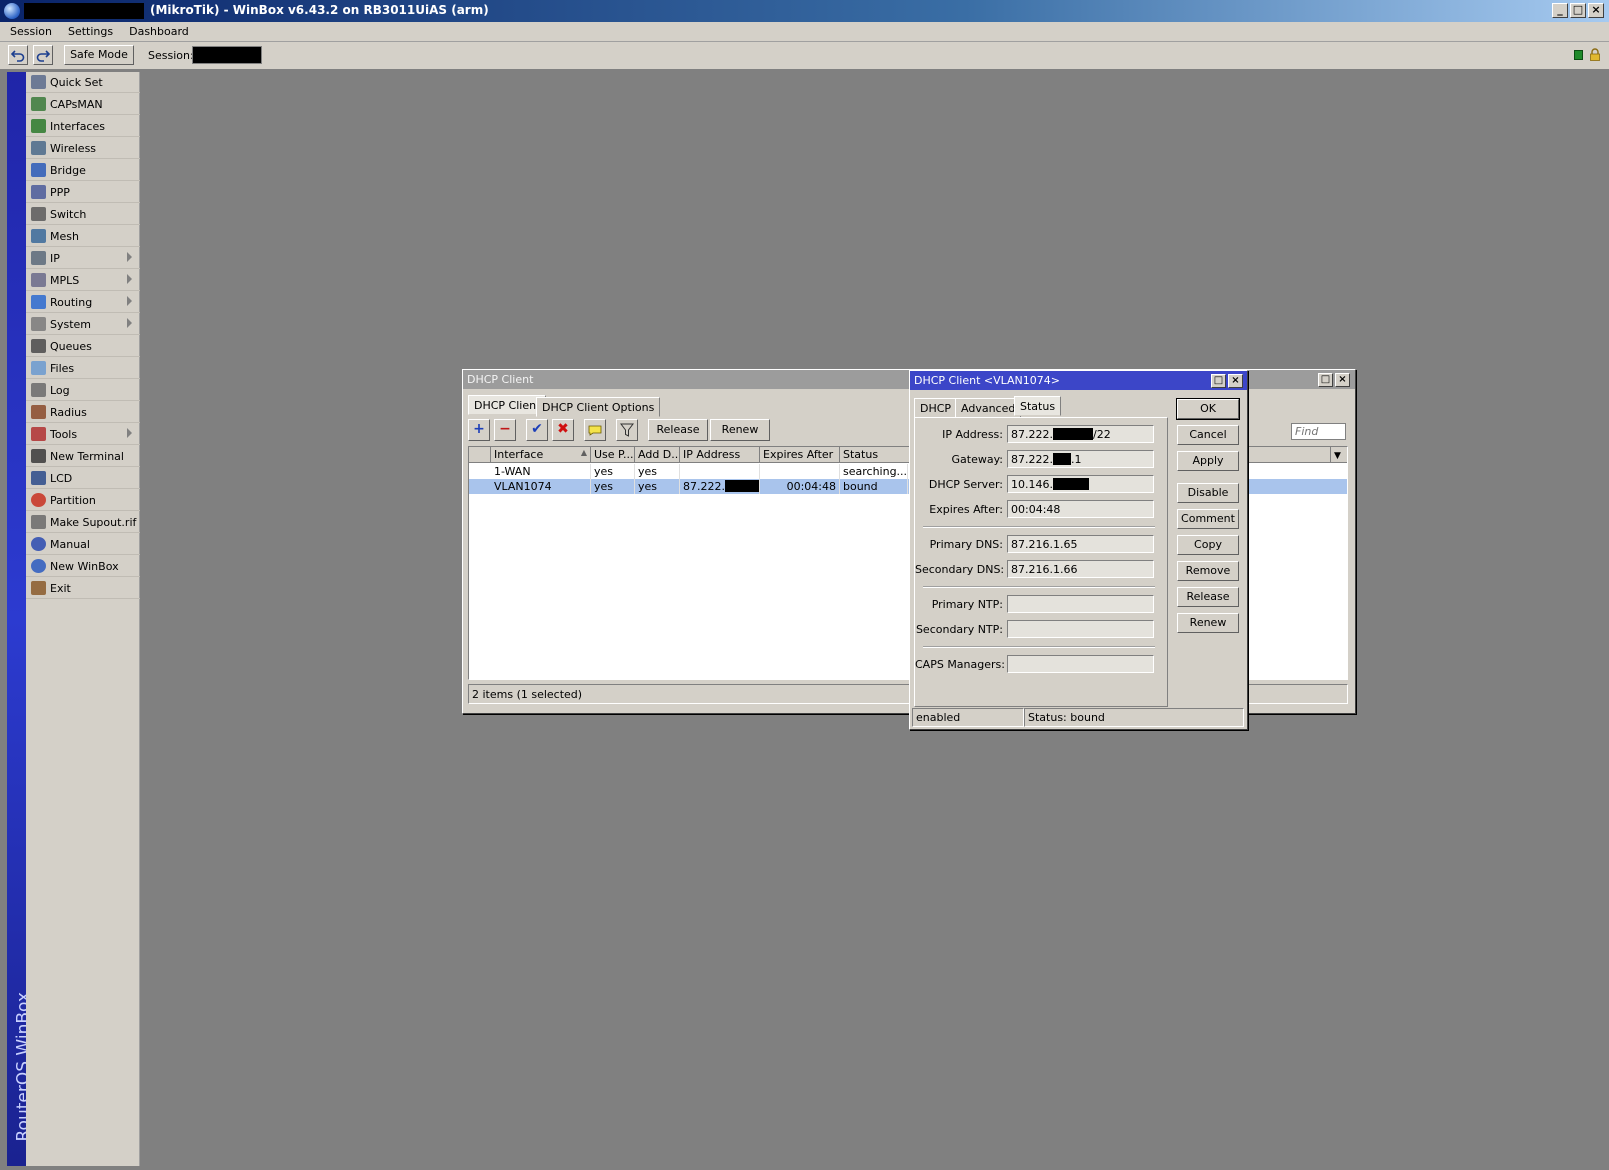  What do you see at coordinates (157, 30) in the screenshot?
I see `menu-dashboard: Dashboard` at bounding box center [157, 30].